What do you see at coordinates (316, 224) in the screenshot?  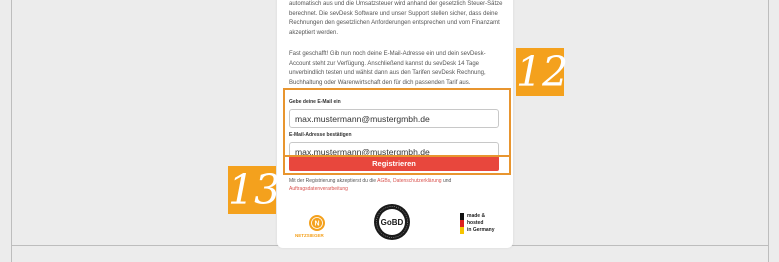 I see `svg-text: N` at bounding box center [316, 224].